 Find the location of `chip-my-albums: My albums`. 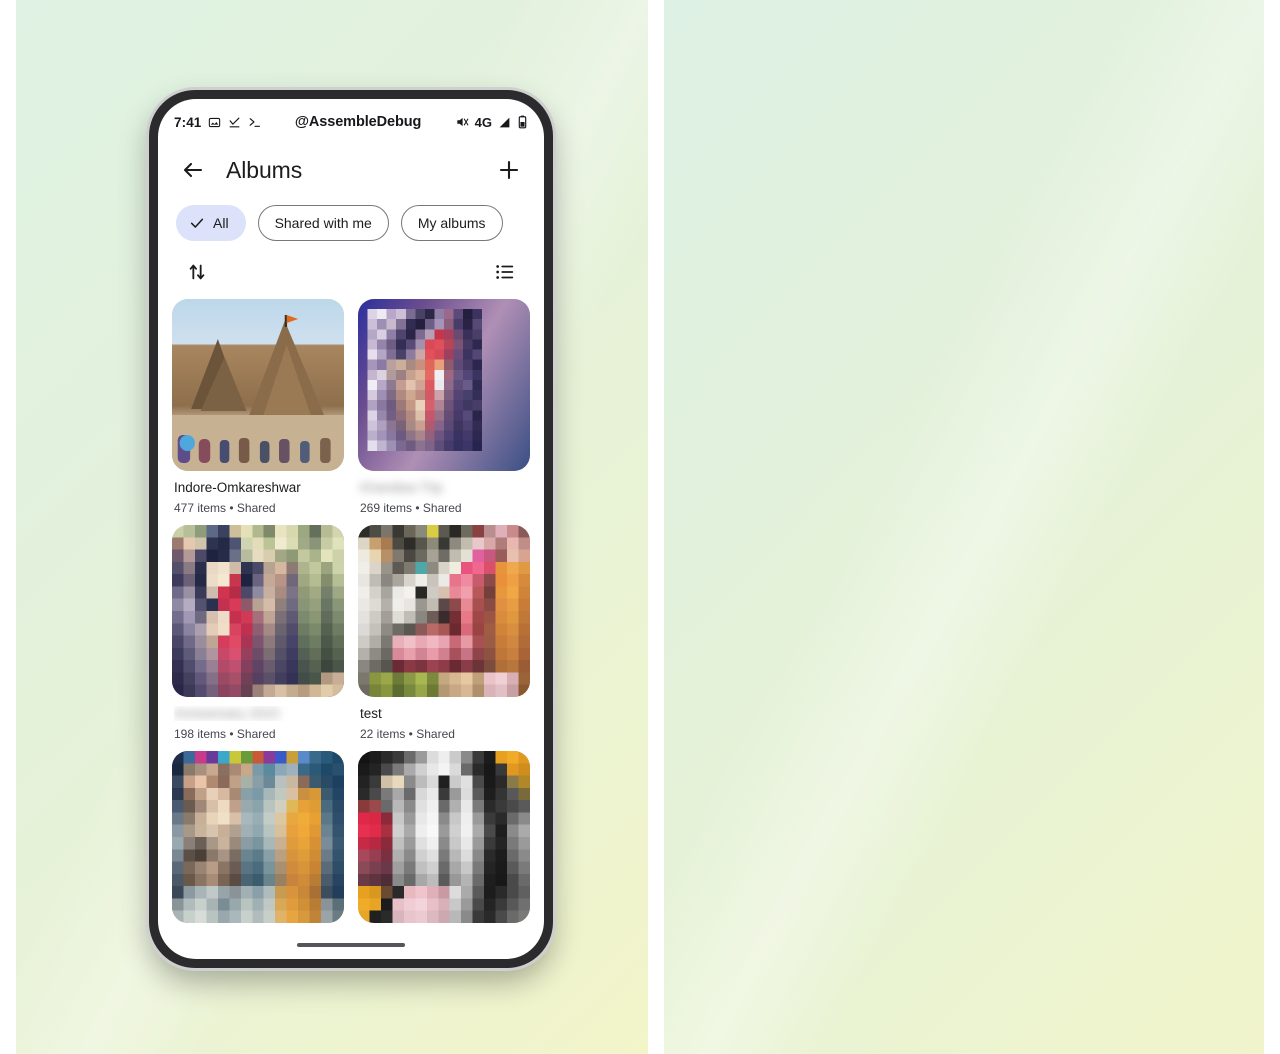

chip-my-albums: My albums is located at coordinates (451, 223).